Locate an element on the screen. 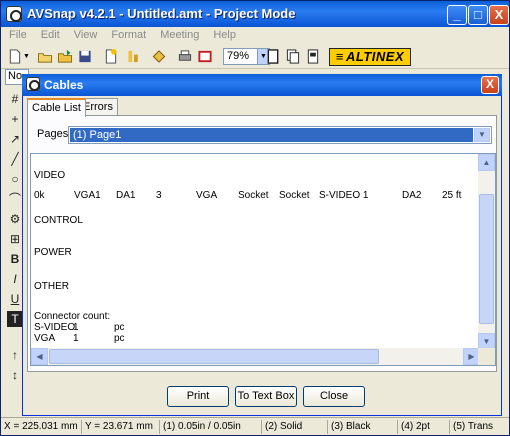 Image resolution: width=510 pixels, height=436 pixels. horizontal-scroll-thumb is located at coordinates (214, 356).